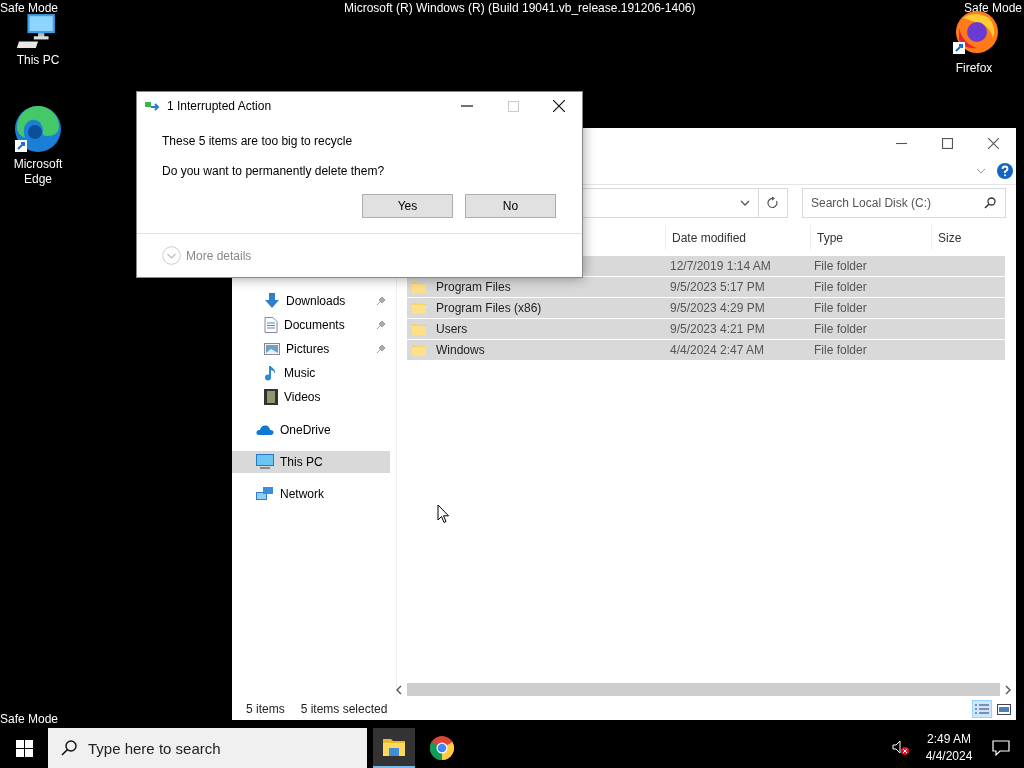  Describe the element at coordinates (258, 141) in the screenshot. I see `dialog-message: These 5 items are too big to recycle` at that location.